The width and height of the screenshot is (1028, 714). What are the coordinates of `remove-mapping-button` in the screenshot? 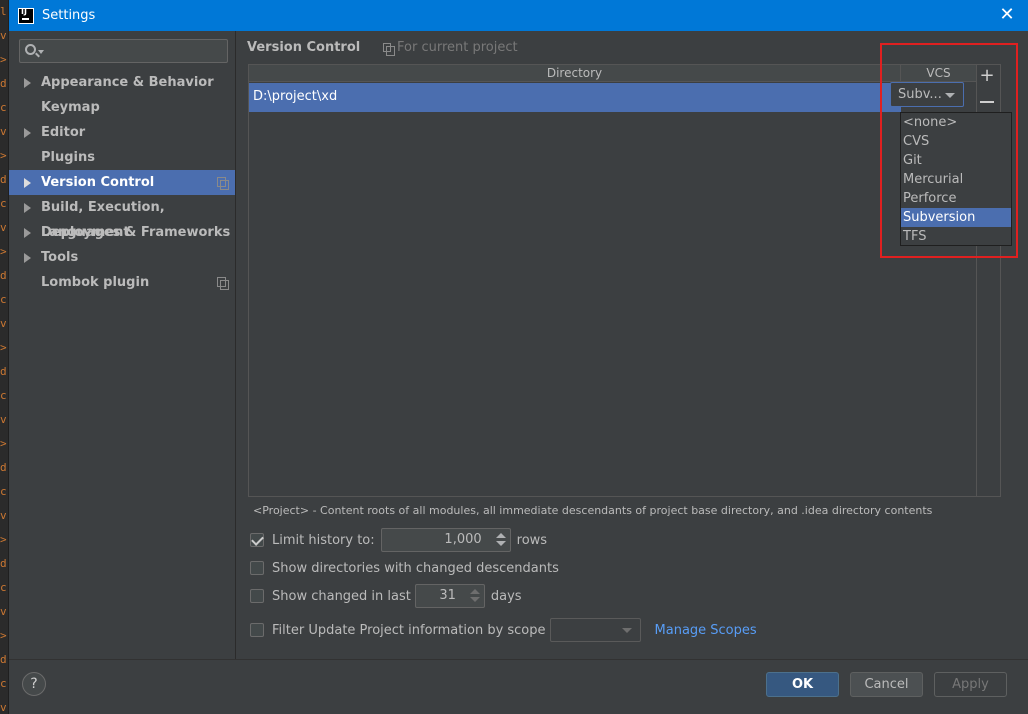 It's located at (987, 102).